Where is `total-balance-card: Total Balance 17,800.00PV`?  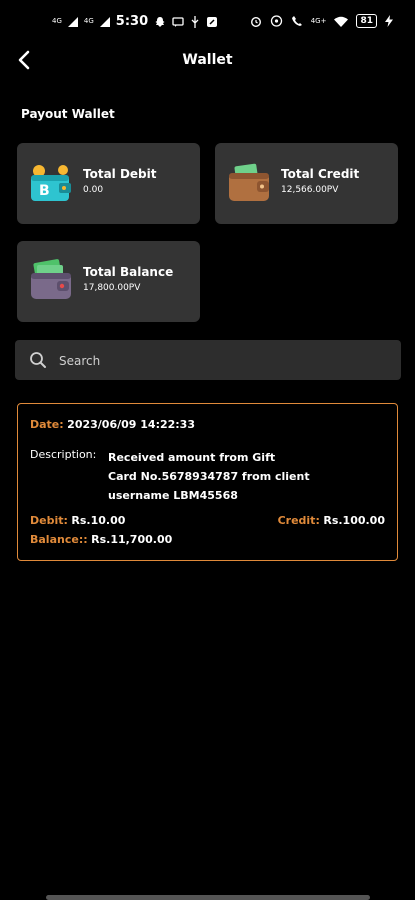 total-balance-card: Total Balance 17,800.00PV is located at coordinates (108, 281).